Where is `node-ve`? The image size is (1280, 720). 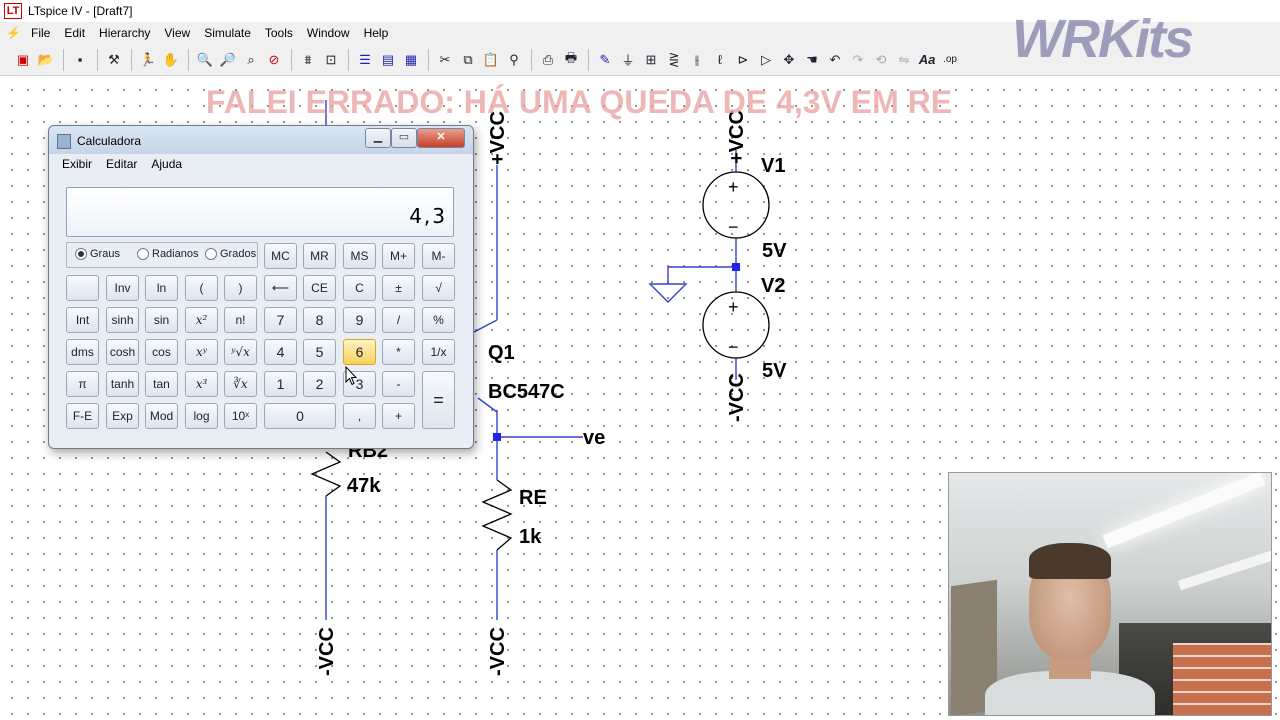
node-ve is located at coordinates (497, 437).